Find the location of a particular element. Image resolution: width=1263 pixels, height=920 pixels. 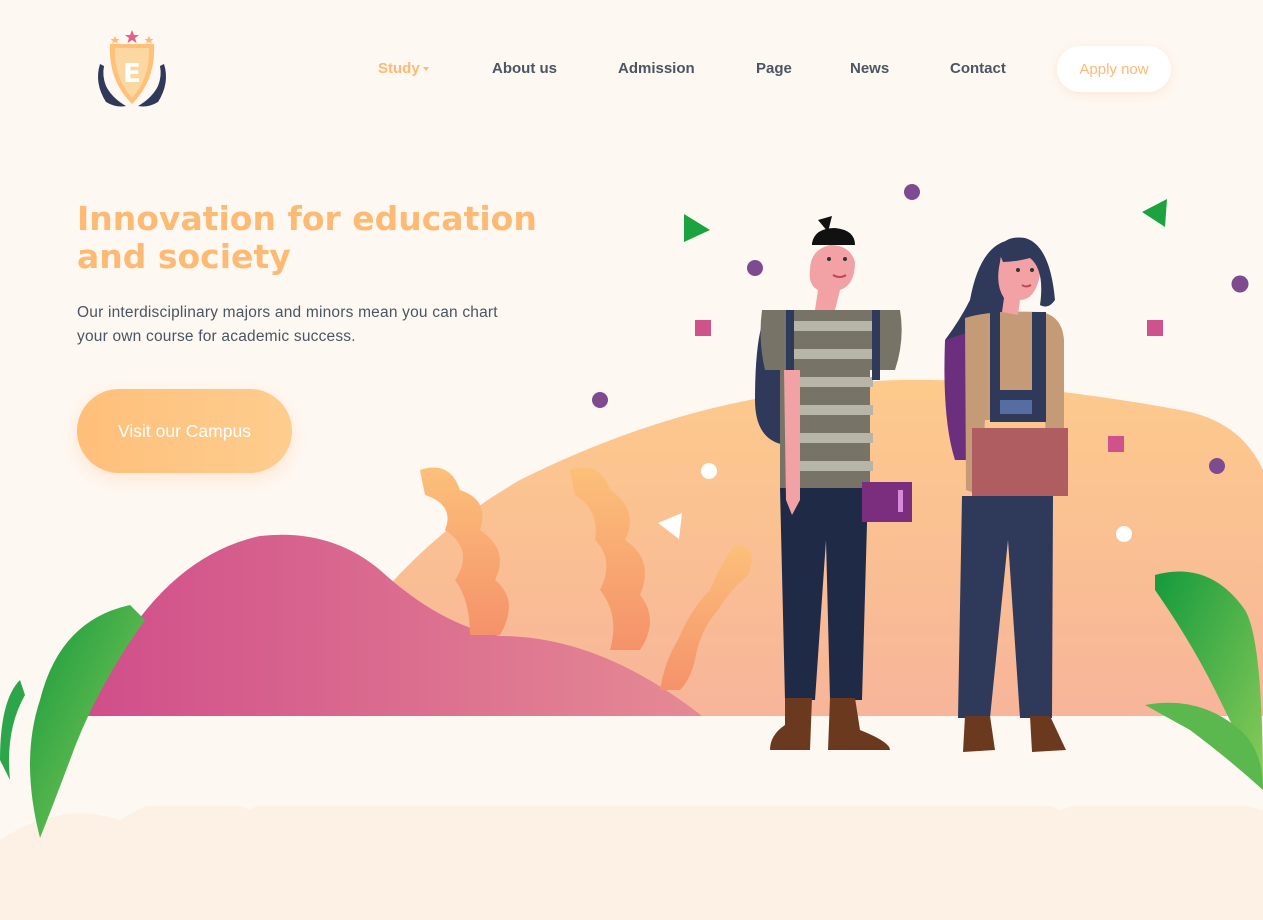

hero-title: Innovation for education and society is located at coordinates (307, 237).